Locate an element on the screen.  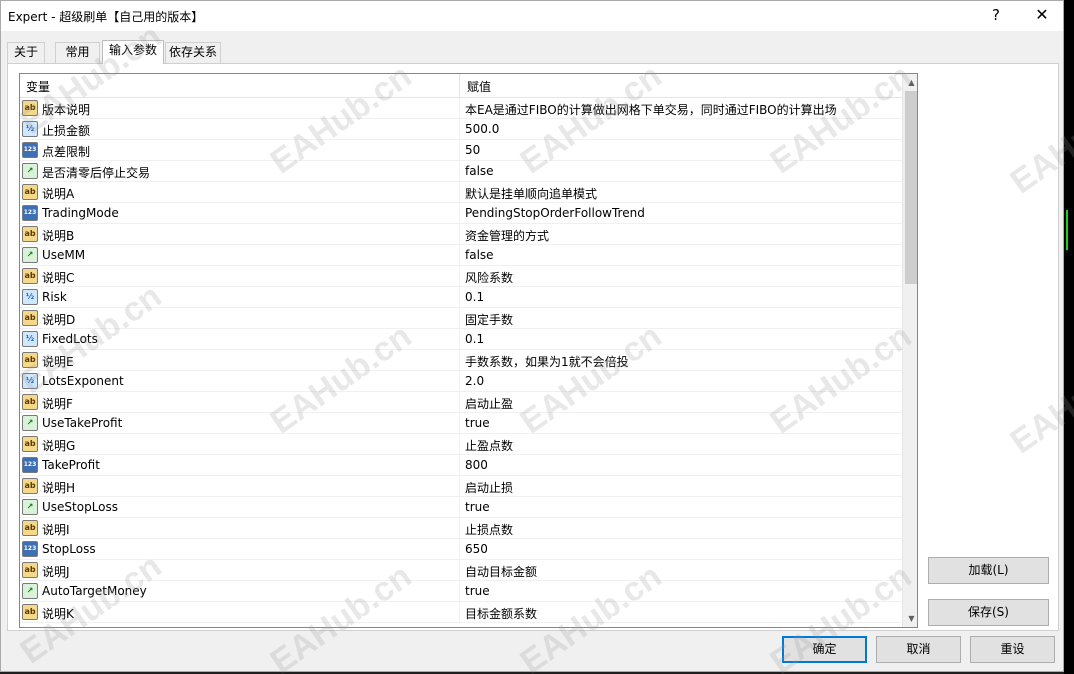
table-row: ab 说明J 自动目标金额 is located at coordinates (461, 570).